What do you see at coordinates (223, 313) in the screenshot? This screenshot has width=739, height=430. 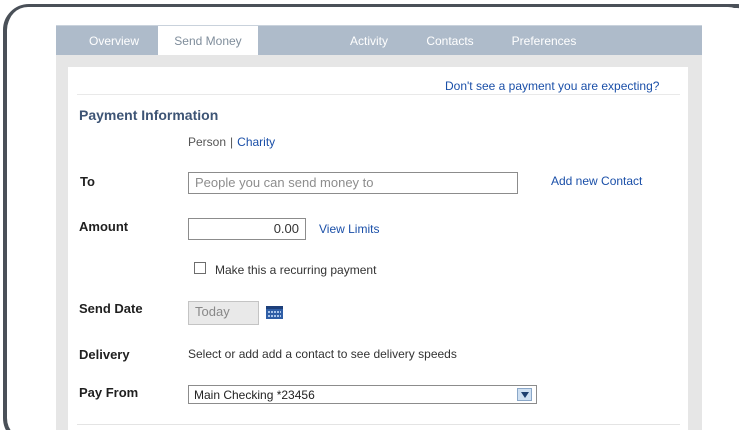 I see `send-date-input: Today` at bounding box center [223, 313].